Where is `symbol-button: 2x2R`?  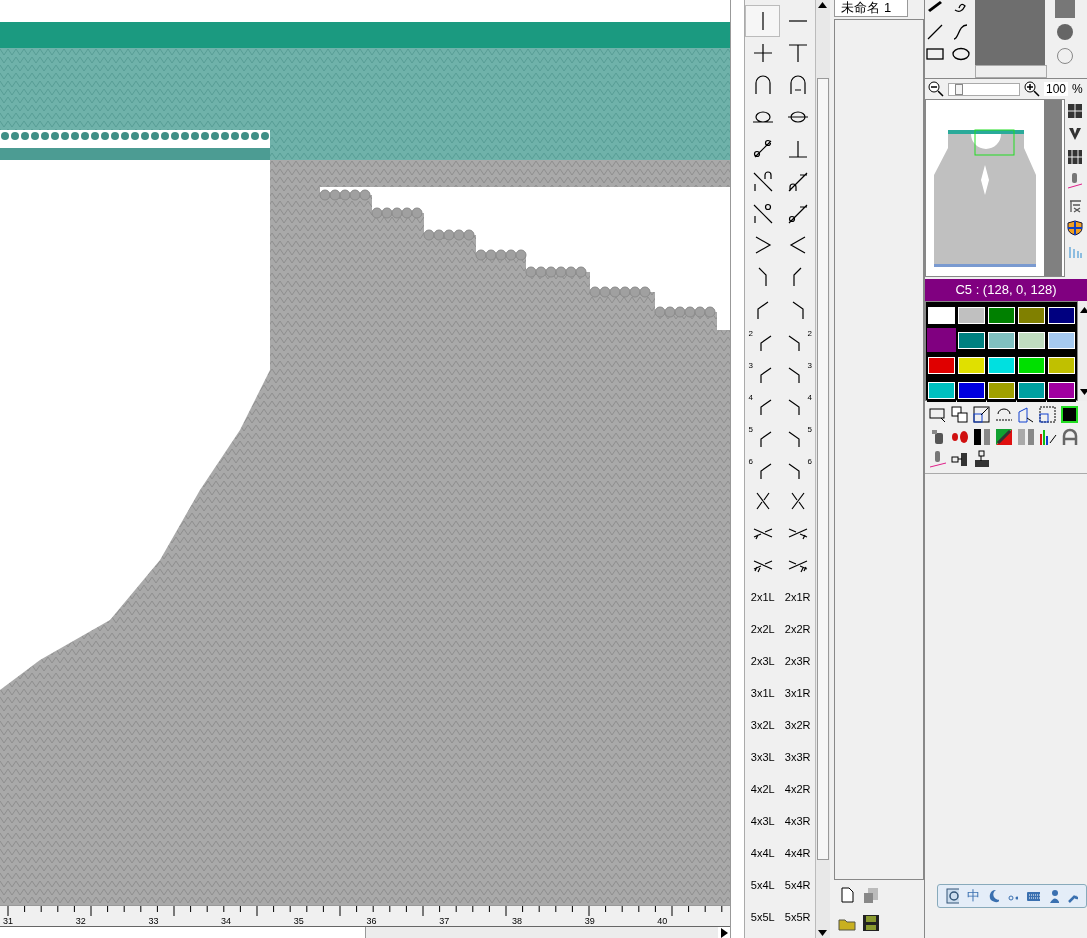
symbol-button: 2x2R is located at coordinates (798, 629).